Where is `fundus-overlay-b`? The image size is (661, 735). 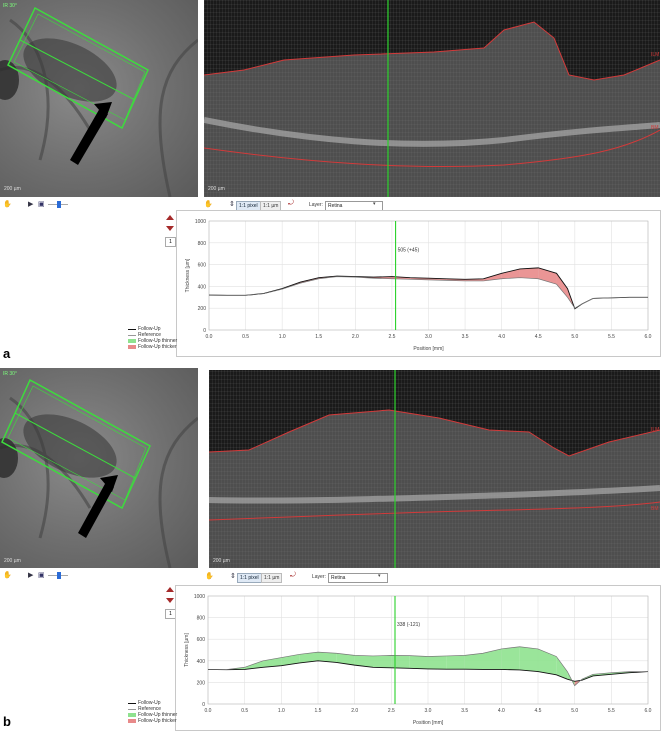 fundus-overlay-b is located at coordinates (99, 468).